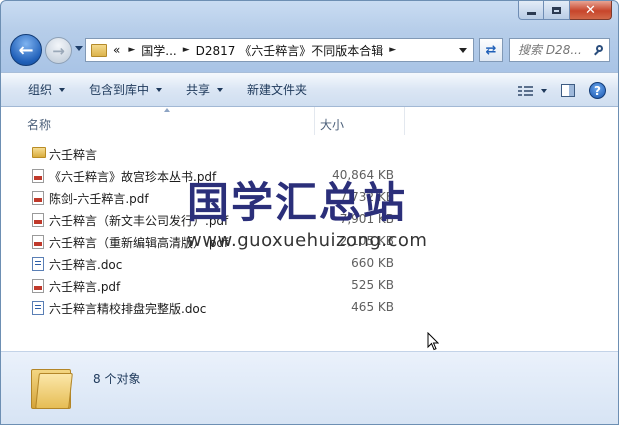 This screenshot has width=619, height=425. I want to click on back-button: ←, so click(26, 50).